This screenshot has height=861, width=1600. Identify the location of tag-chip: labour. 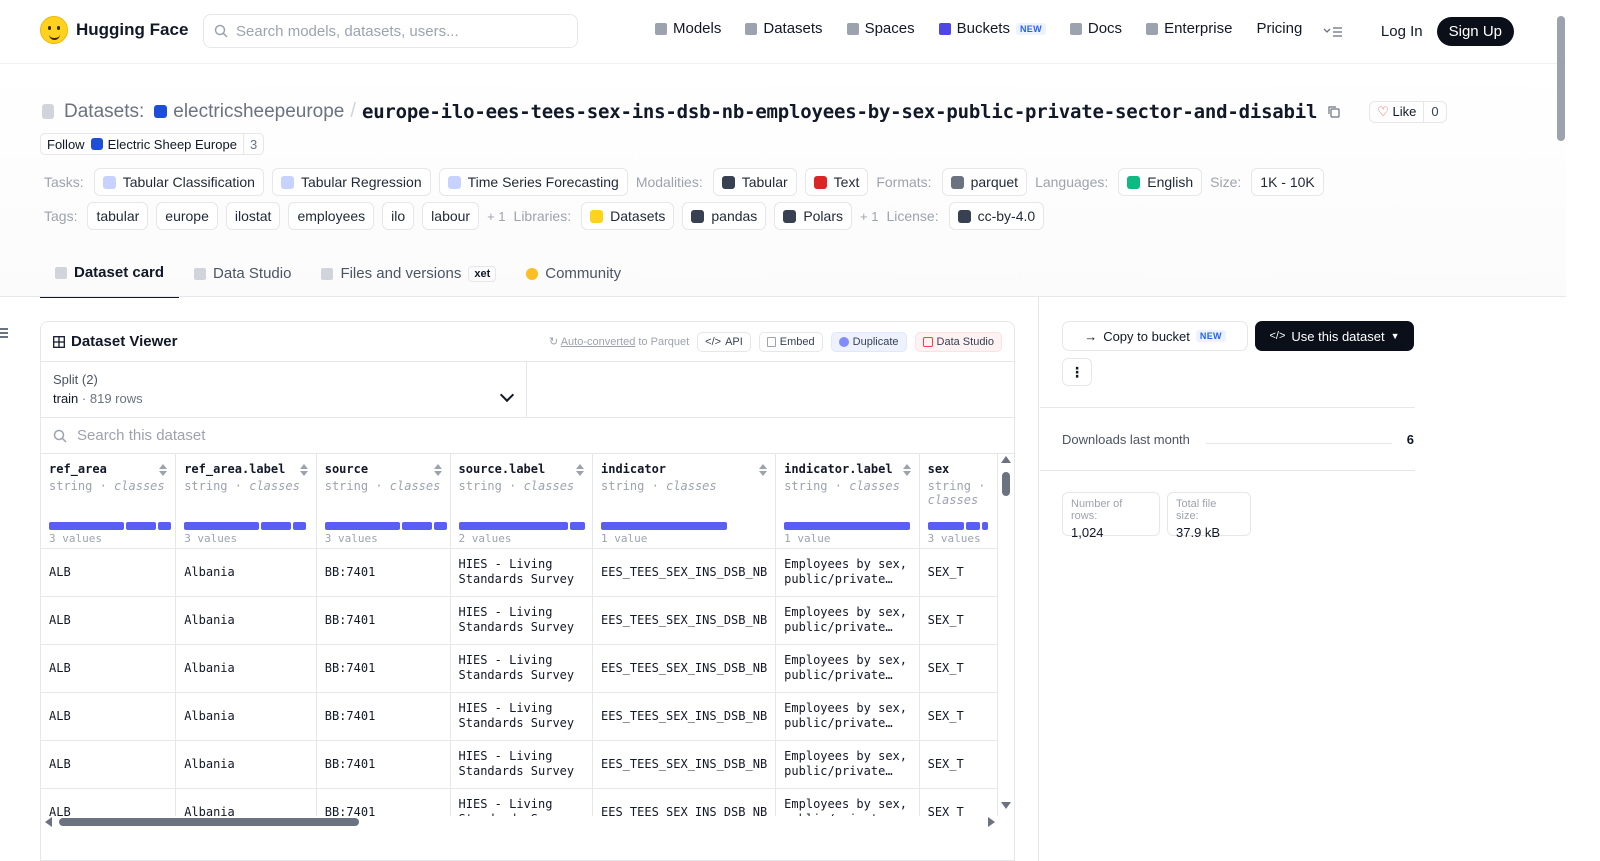
(451, 216).